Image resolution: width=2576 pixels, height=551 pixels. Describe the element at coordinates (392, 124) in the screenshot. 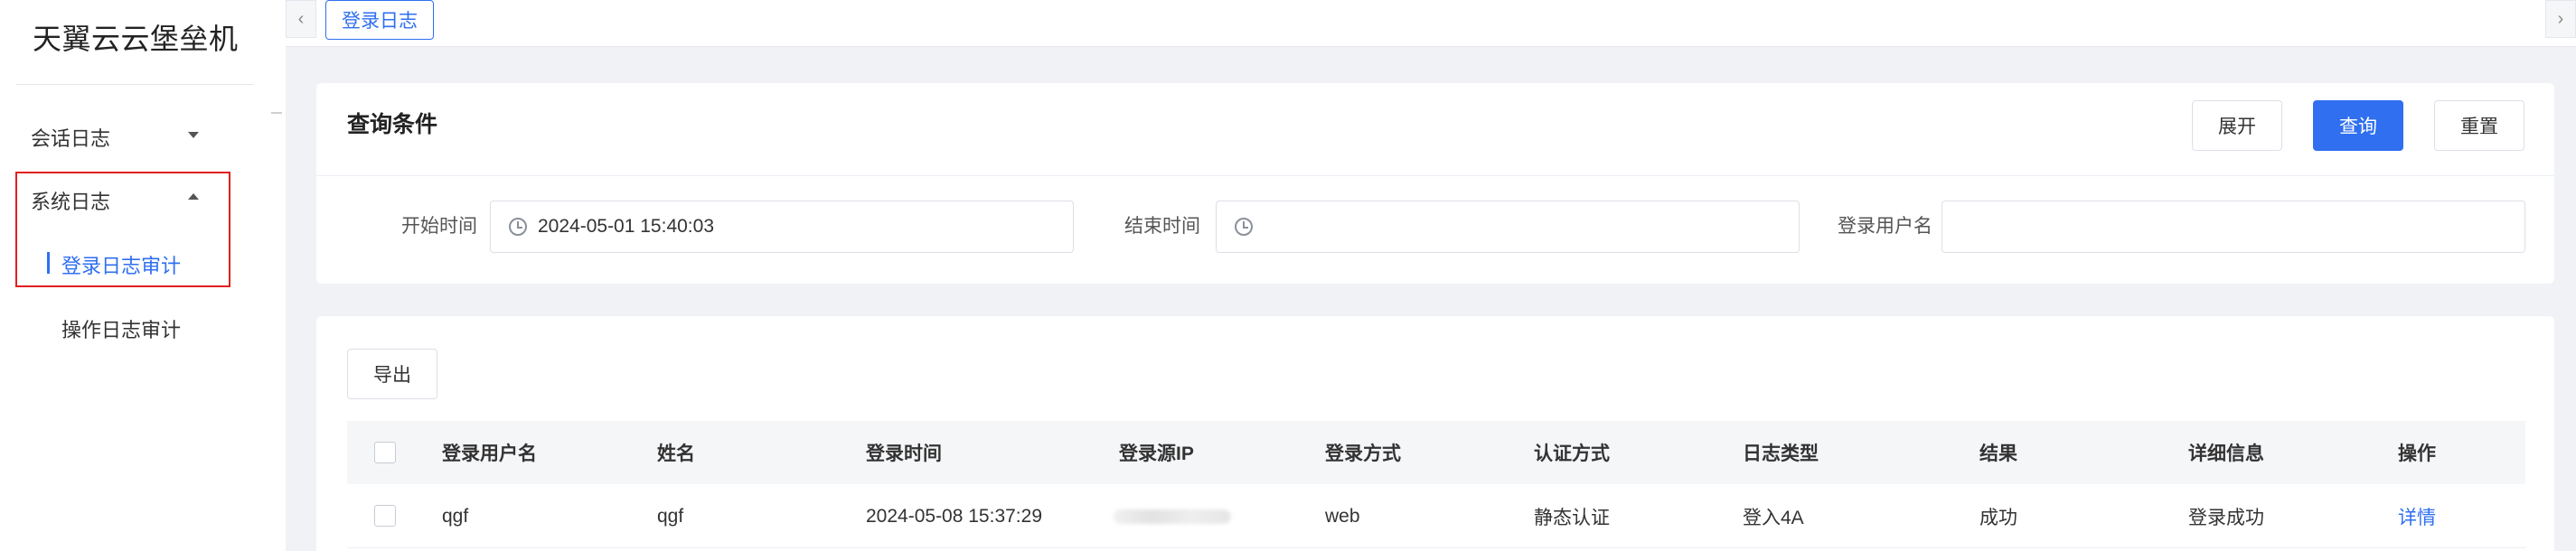

I see `query-title: 查询条件` at that location.